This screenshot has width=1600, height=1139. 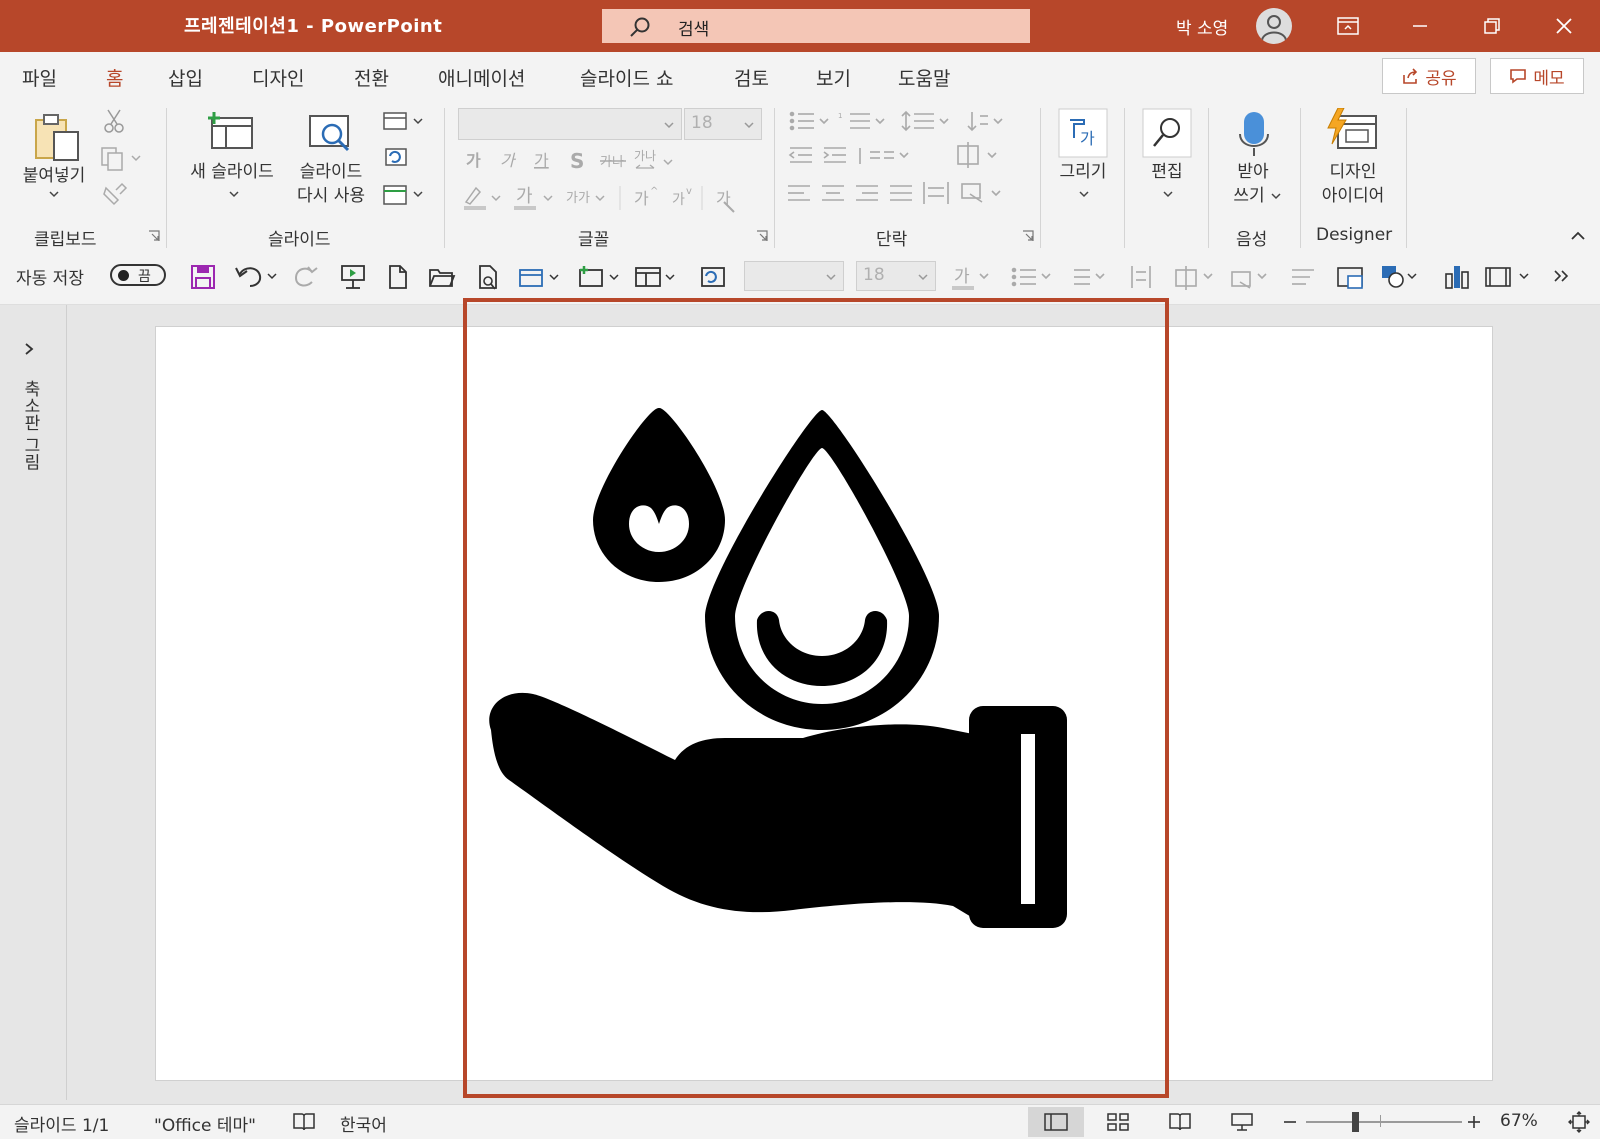 What do you see at coordinates (442, 277) in the screenshot?
I see `open-folder-icon` at bounding box center [442, 277].